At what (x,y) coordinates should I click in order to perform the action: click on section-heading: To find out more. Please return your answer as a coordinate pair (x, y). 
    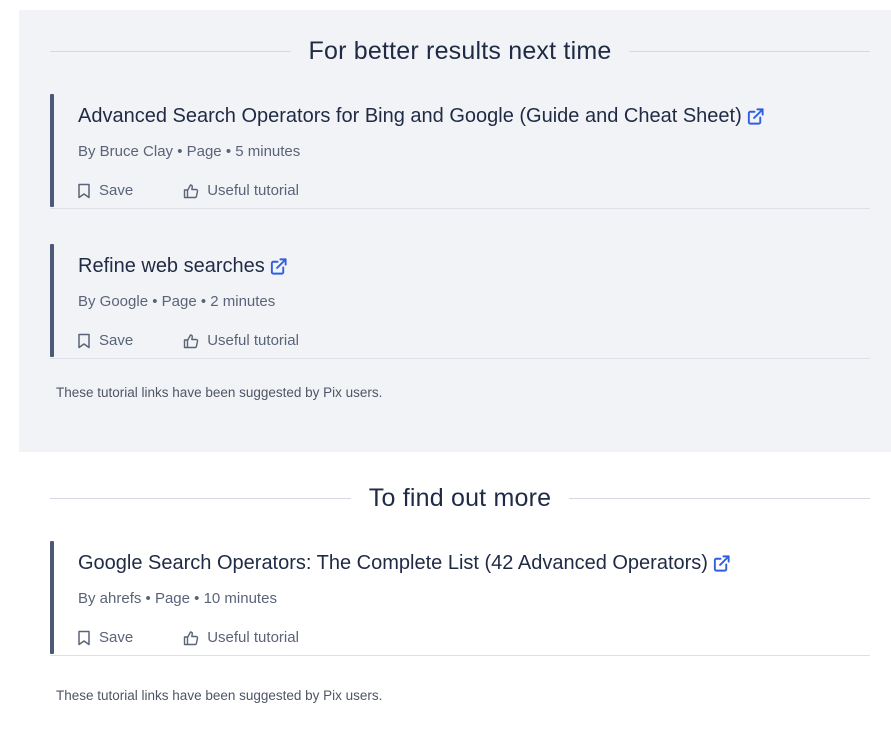
    Looking at the image, I should click on (460, 498).